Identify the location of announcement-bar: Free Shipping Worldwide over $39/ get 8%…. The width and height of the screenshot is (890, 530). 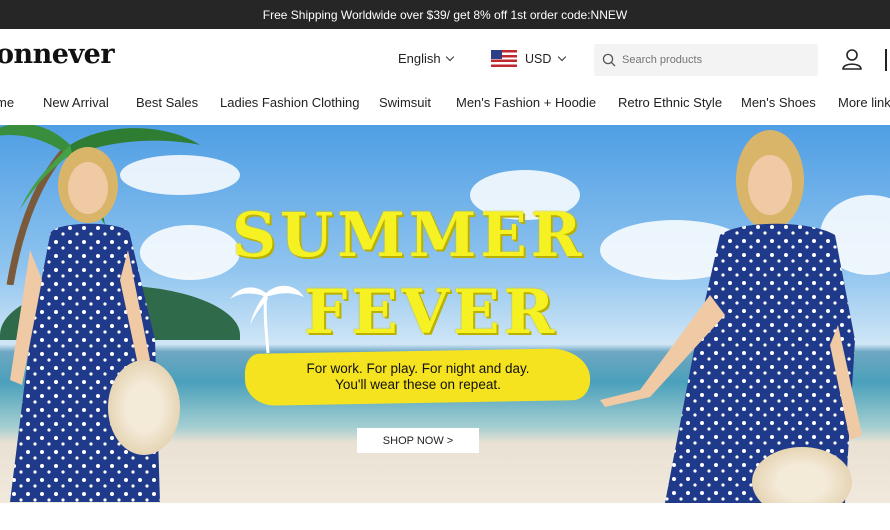
(445, 14).